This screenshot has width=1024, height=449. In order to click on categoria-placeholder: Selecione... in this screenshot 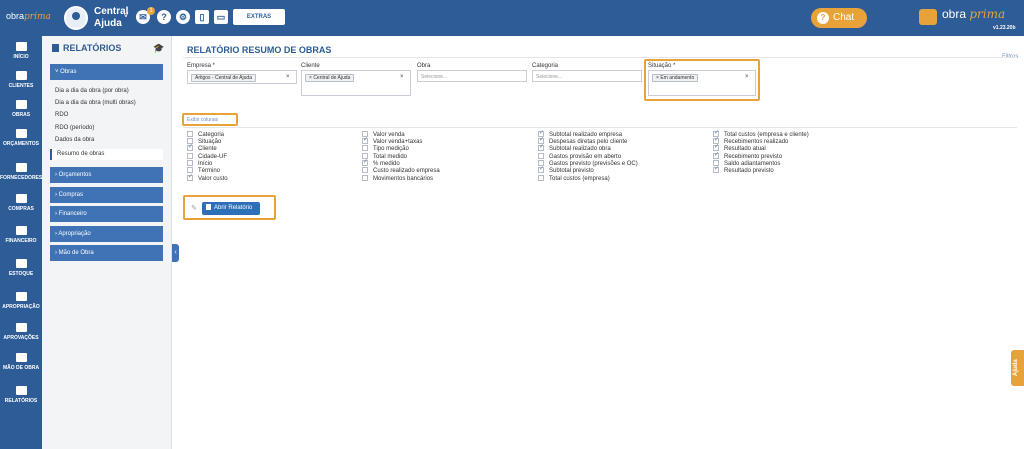, I will do `click(549, 77)`.